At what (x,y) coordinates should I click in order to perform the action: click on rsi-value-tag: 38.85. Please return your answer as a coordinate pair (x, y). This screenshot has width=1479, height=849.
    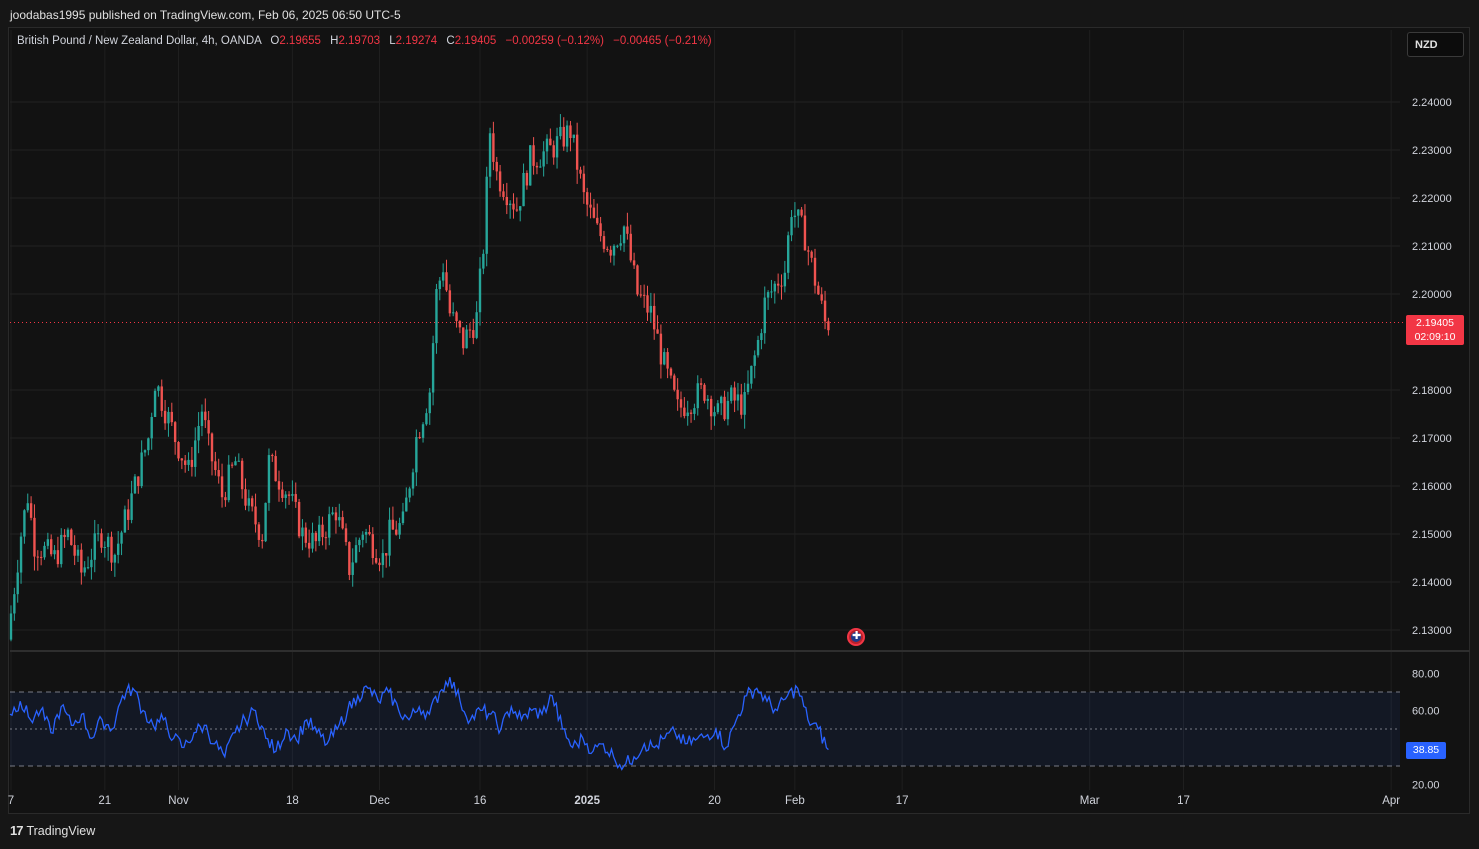
    Looking at the image, I should click on (1426, 750).